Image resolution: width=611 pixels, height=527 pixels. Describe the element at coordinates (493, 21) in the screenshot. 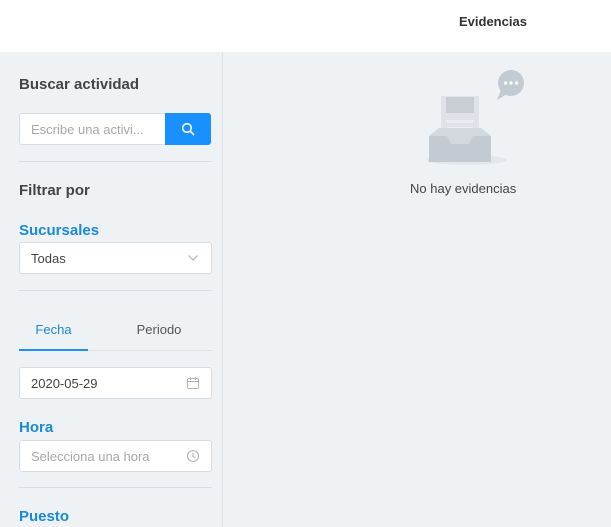

I see `page-title: Evidencias` at that location.